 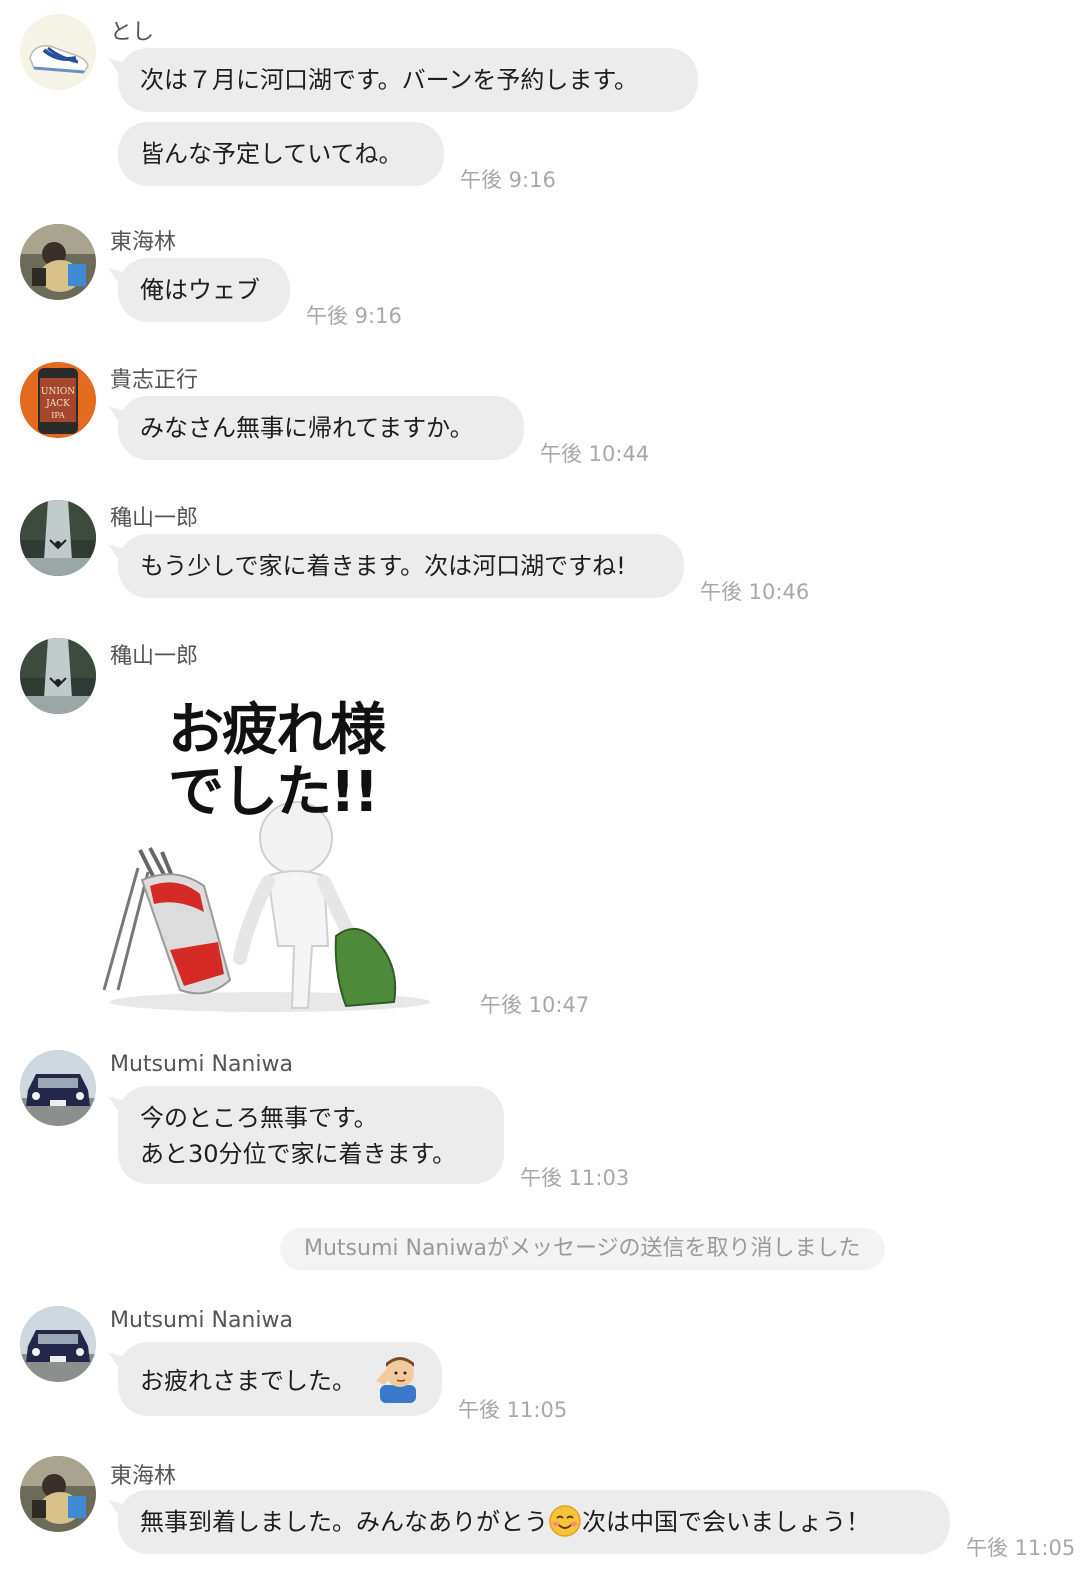 What do you see at coordinates (58, 415) in the screenshot?
I see `svg-text: IPA` at bounding box center [58, 415].